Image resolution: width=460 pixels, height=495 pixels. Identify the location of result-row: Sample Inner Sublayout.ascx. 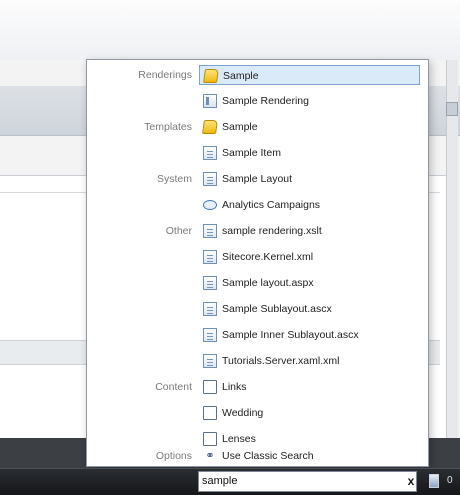
(257, 335).